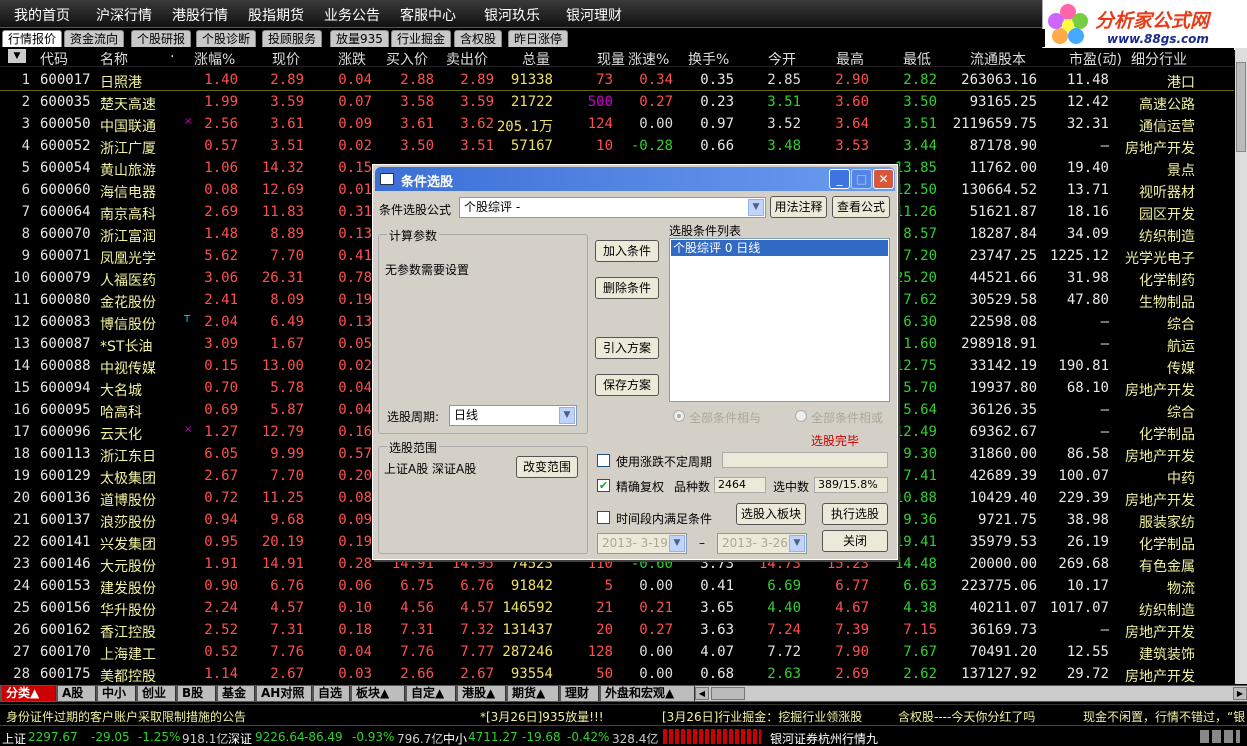 The image size is (1247, 746). What do you see at coordinates (157, 693) in the screenshot?
I see `bottom-tab: 创业` at bounding box center [157, 693].